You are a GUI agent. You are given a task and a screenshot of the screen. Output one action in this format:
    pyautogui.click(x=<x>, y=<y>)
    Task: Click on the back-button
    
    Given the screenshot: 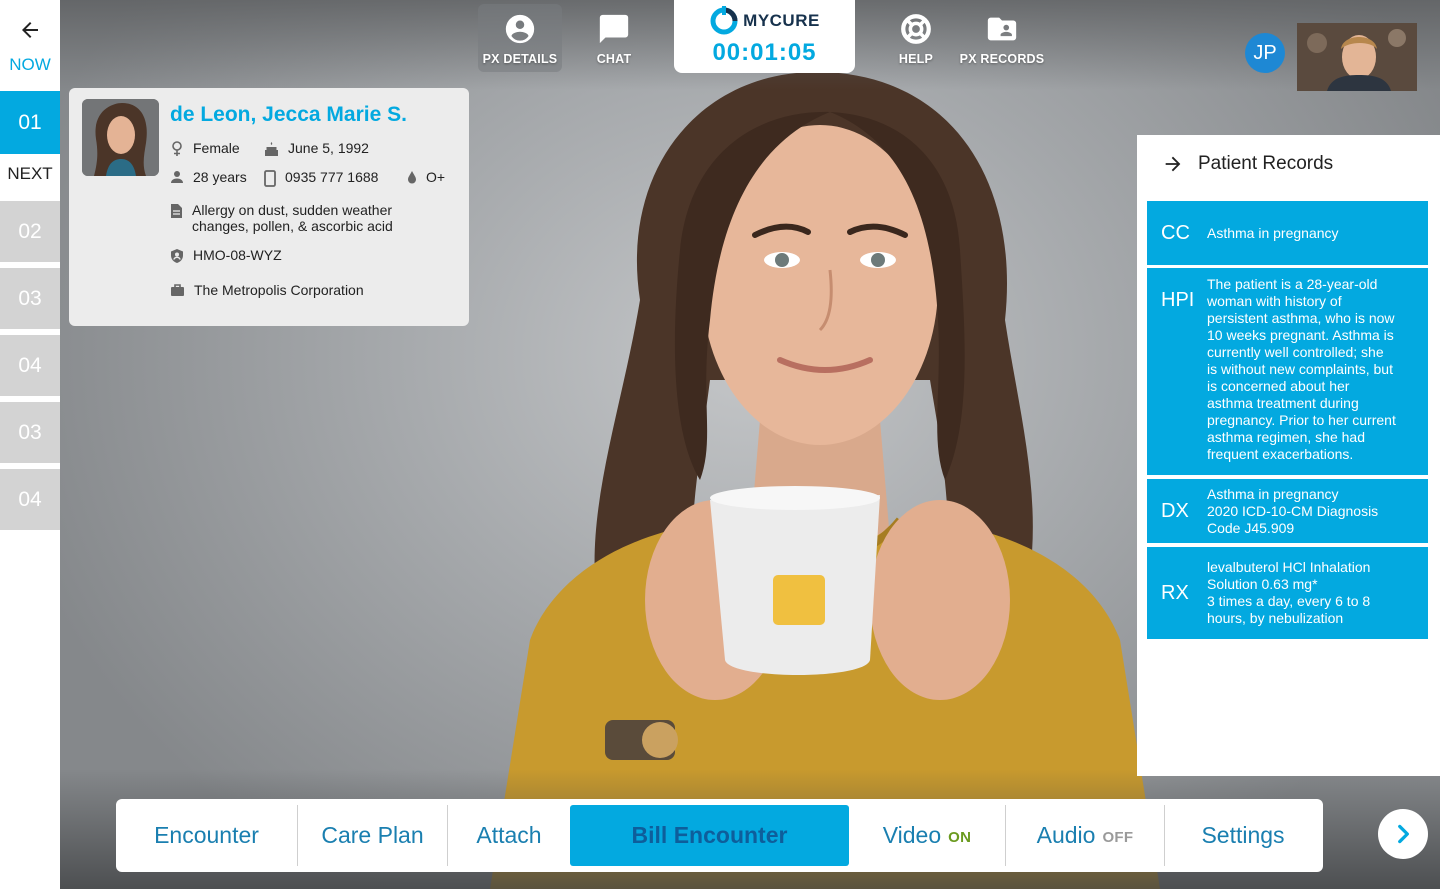 What is the action you would take?
    pyautogui.click(x=30, y=30)
    